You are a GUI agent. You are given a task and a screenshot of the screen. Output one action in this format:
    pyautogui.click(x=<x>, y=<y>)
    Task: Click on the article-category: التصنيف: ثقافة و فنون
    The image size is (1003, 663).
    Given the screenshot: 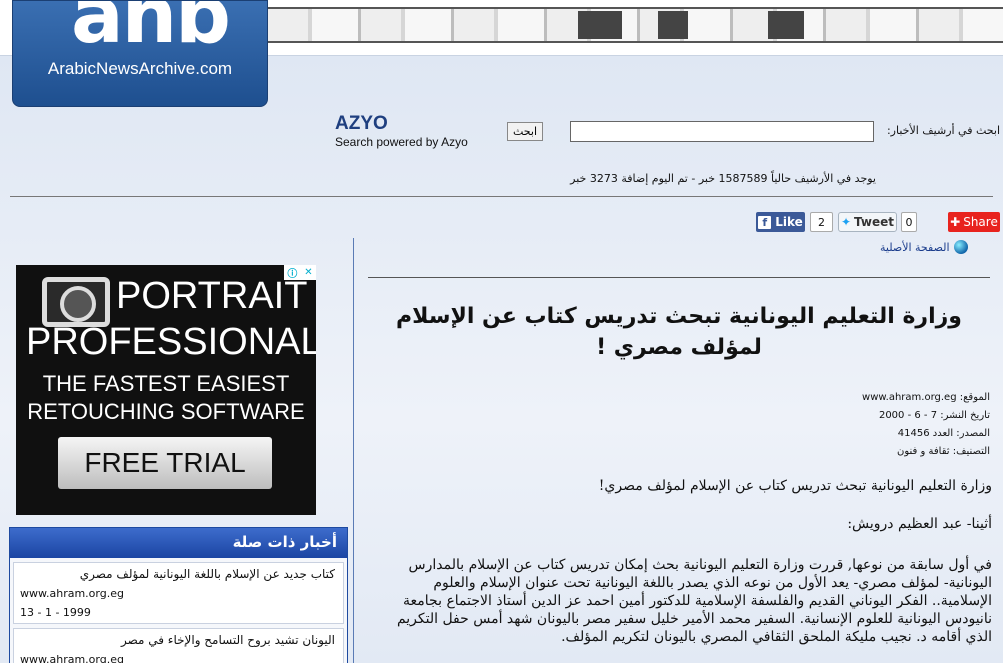 What is the action you would take?
    pyautogui.click(x=943, y=451)
    